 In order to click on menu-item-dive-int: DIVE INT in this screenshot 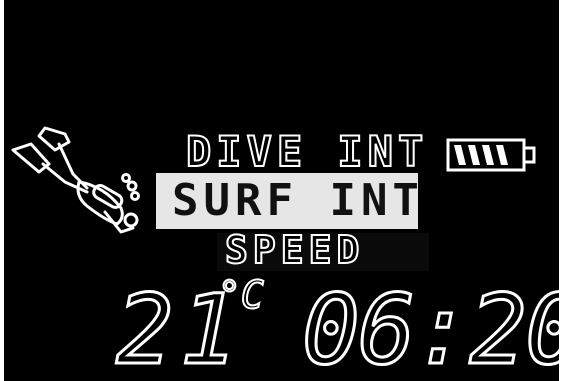, I will do `click(307, 151)`.